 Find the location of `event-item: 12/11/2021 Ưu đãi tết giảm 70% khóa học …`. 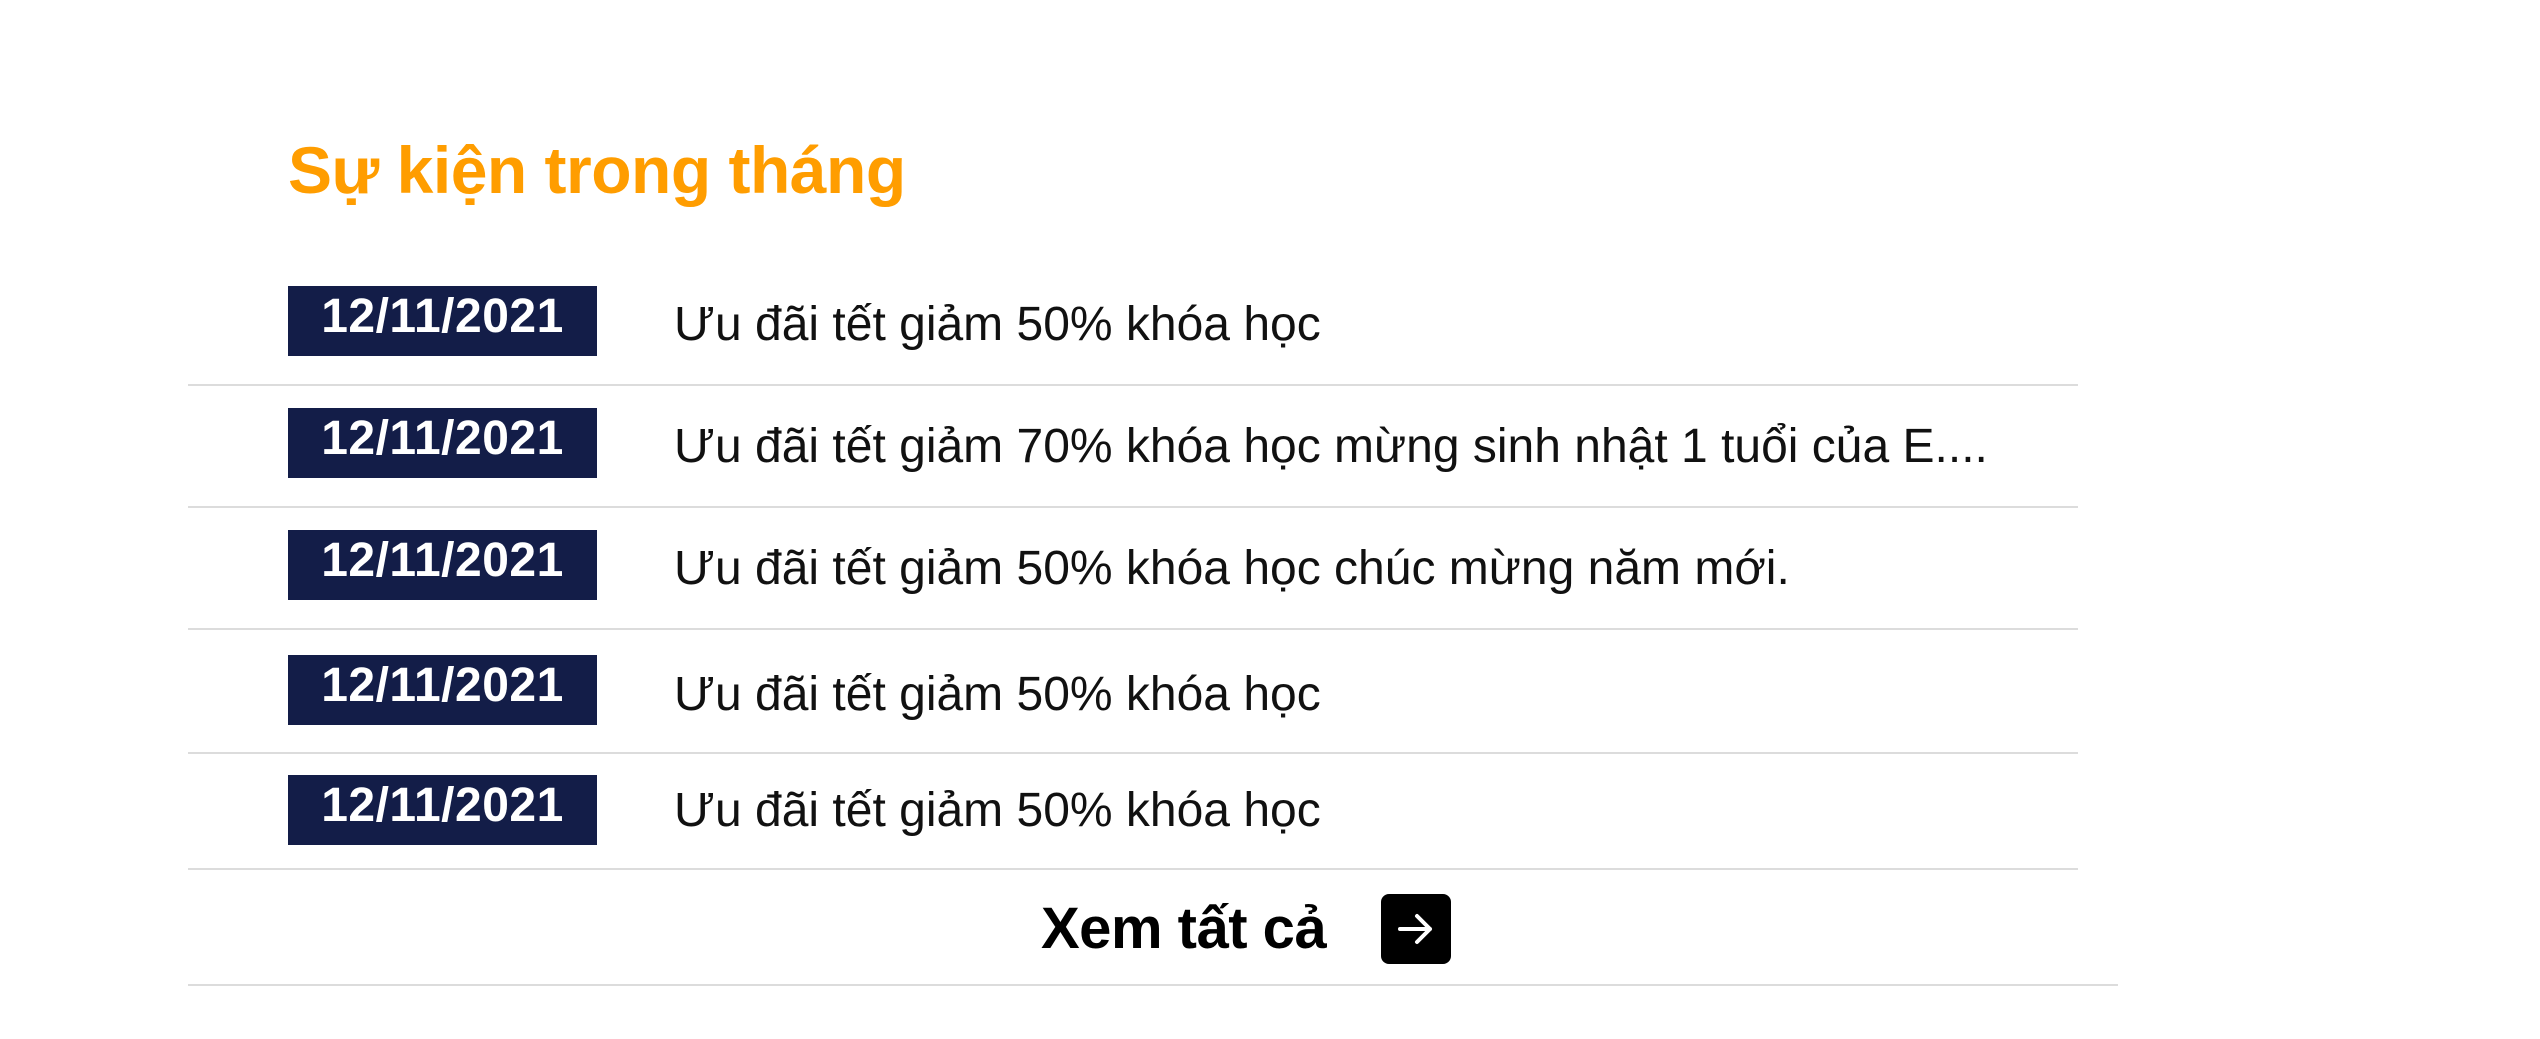

event-item: 12/11/2021 Ưu đãi tết giảm 70% khóa học … is located at coordinates (1133, 447).